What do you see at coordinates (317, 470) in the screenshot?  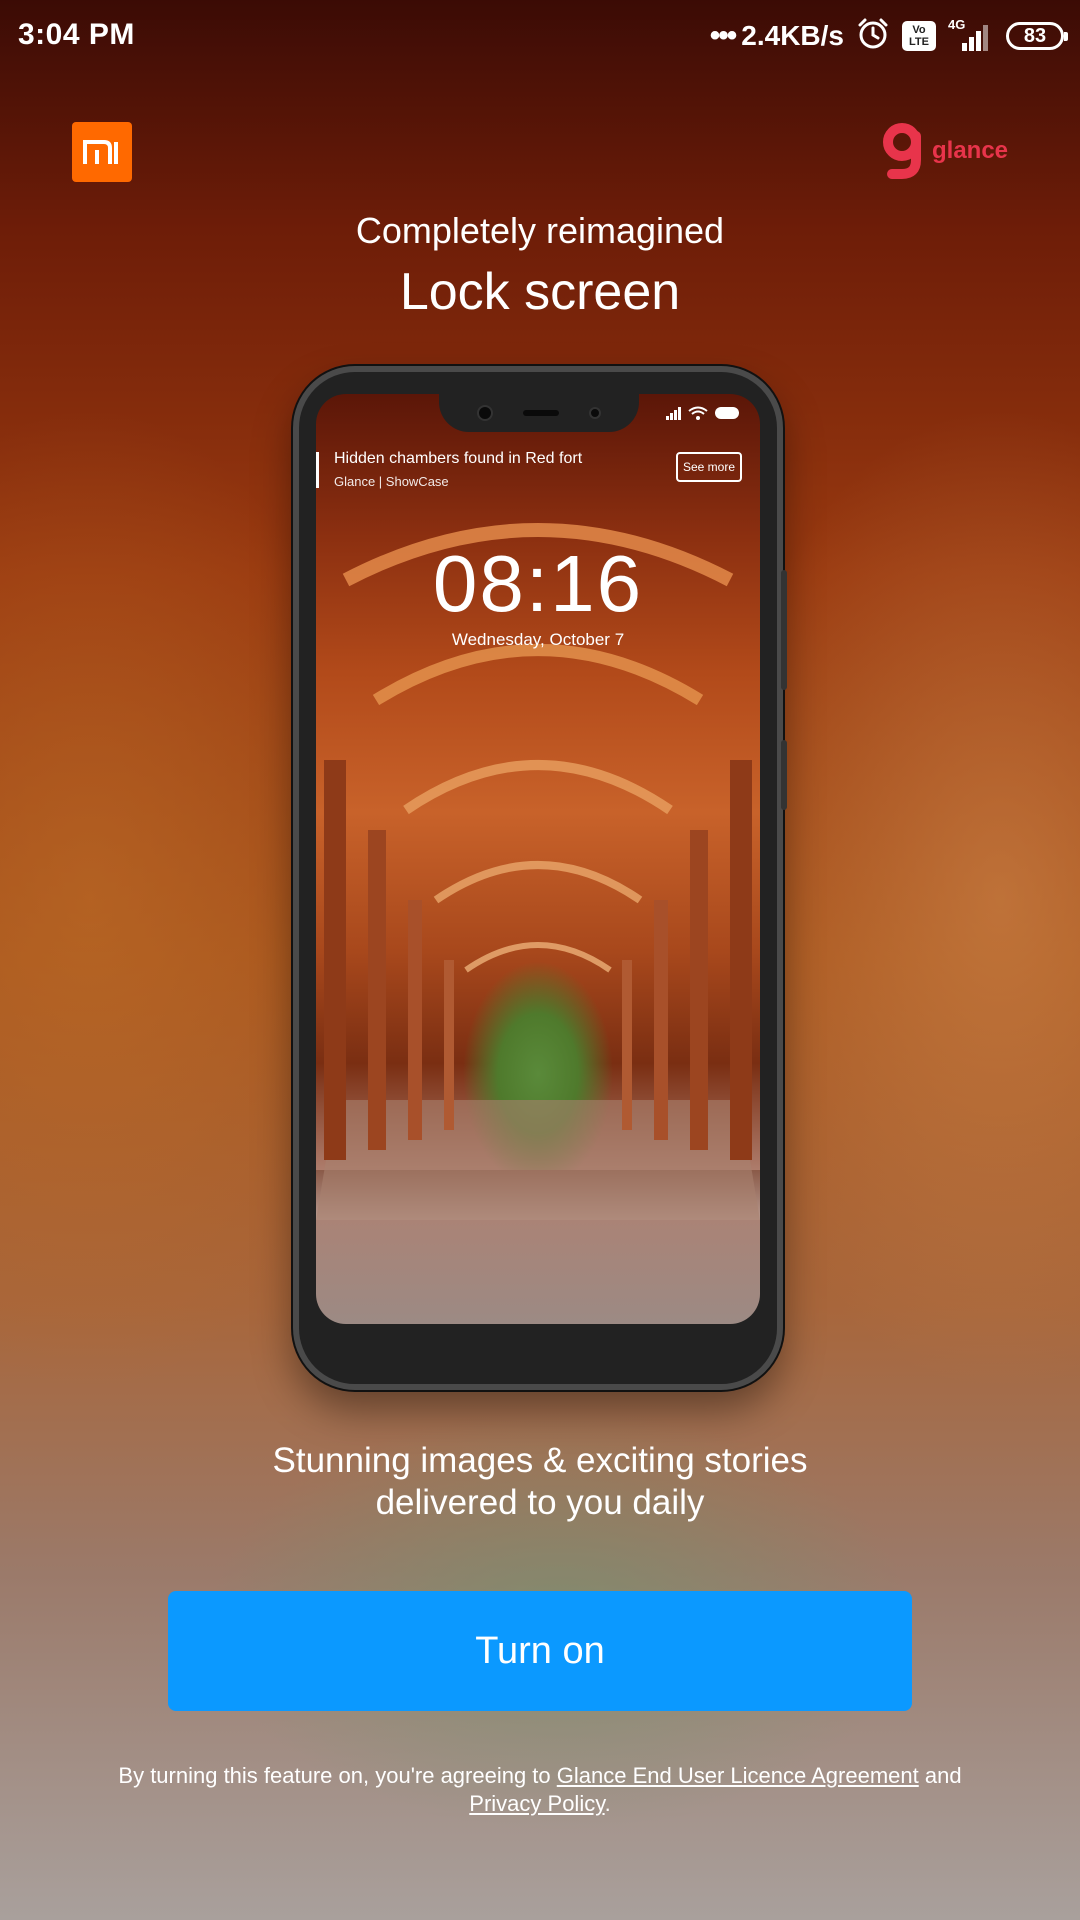 I see `notification-accent-bar` at bounding box center [317, 470].